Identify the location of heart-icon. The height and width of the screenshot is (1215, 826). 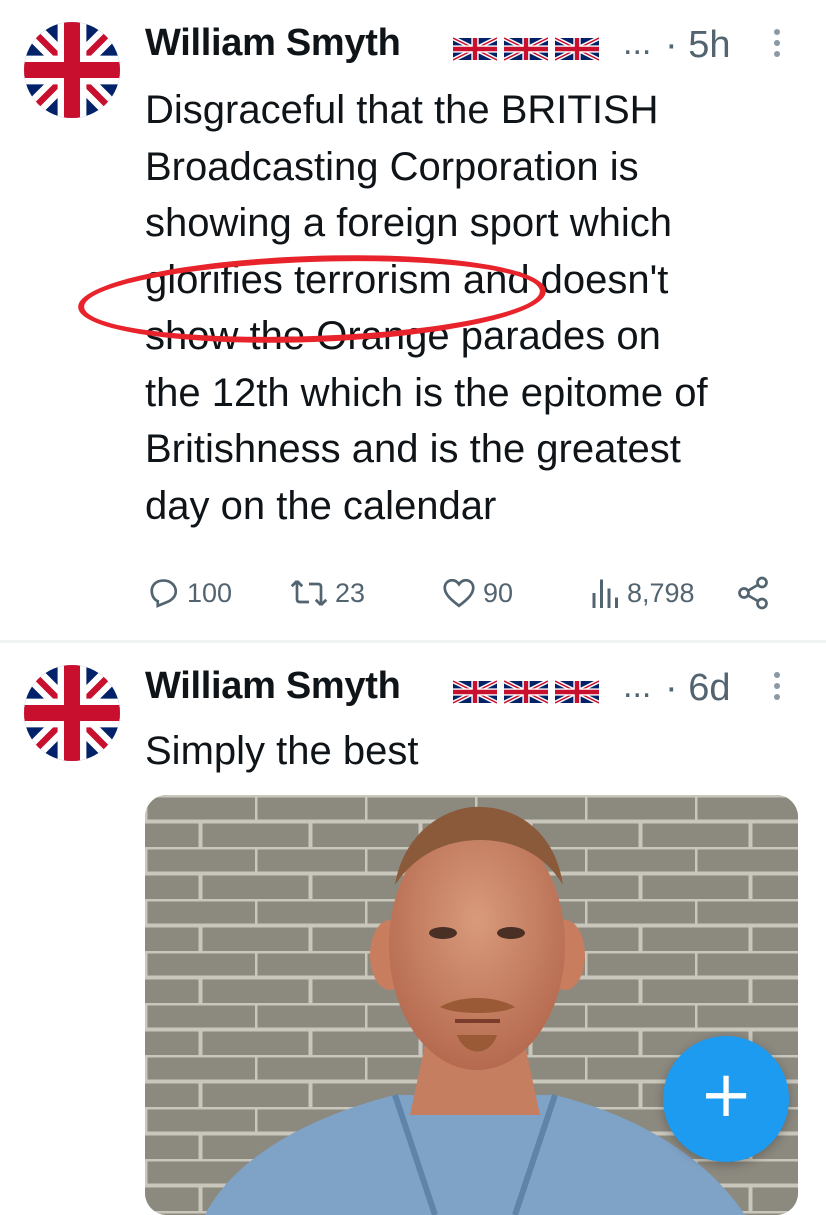
(459, 593).